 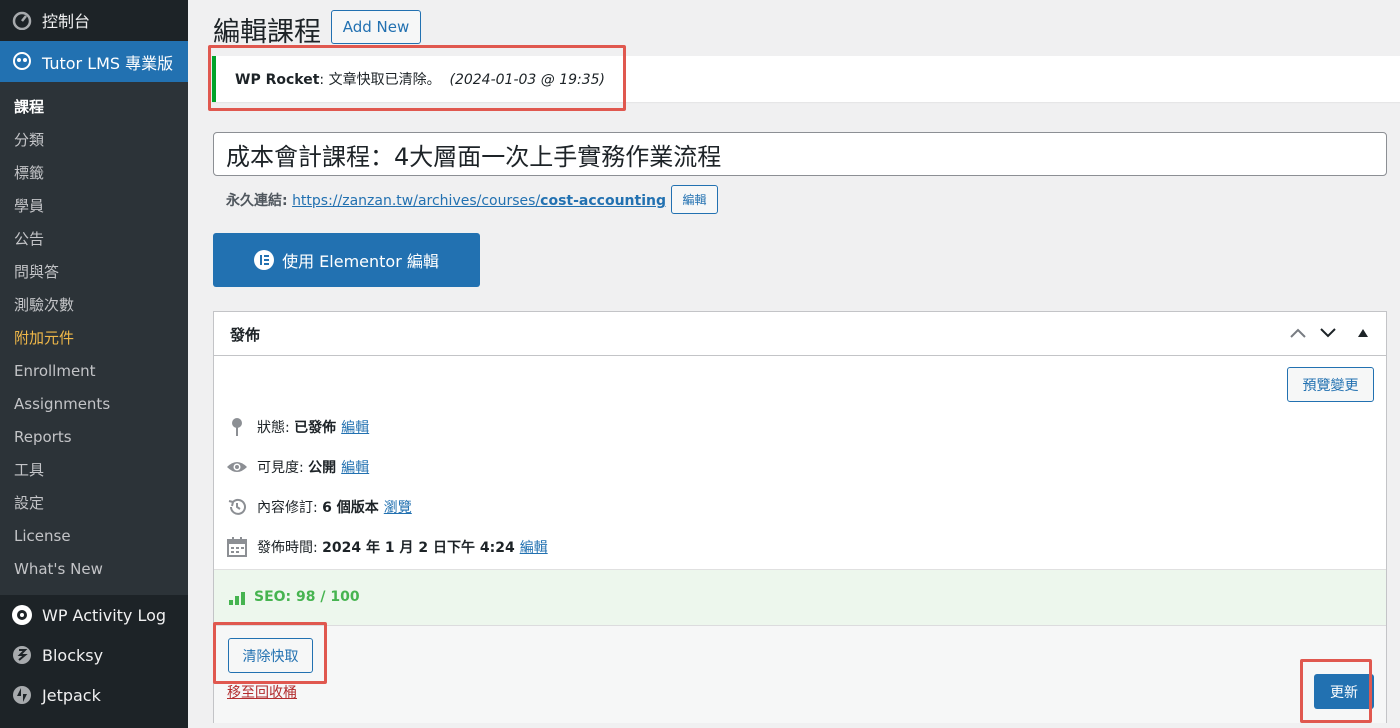 I want to click on submenu-assignments: Assignments, so click(x=94, y=403).